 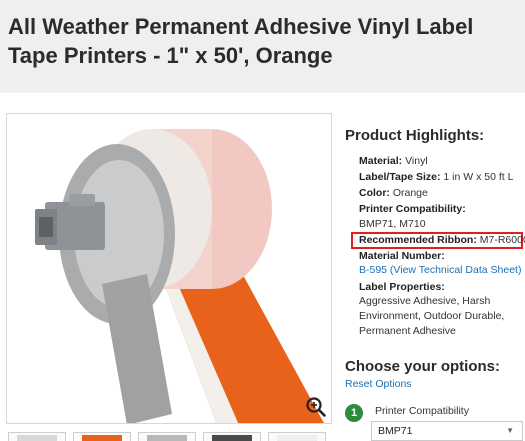 What do you see at coordinates (82, 200) in the screenshot?
I see `connector-top` at bounding box center [82, 200].